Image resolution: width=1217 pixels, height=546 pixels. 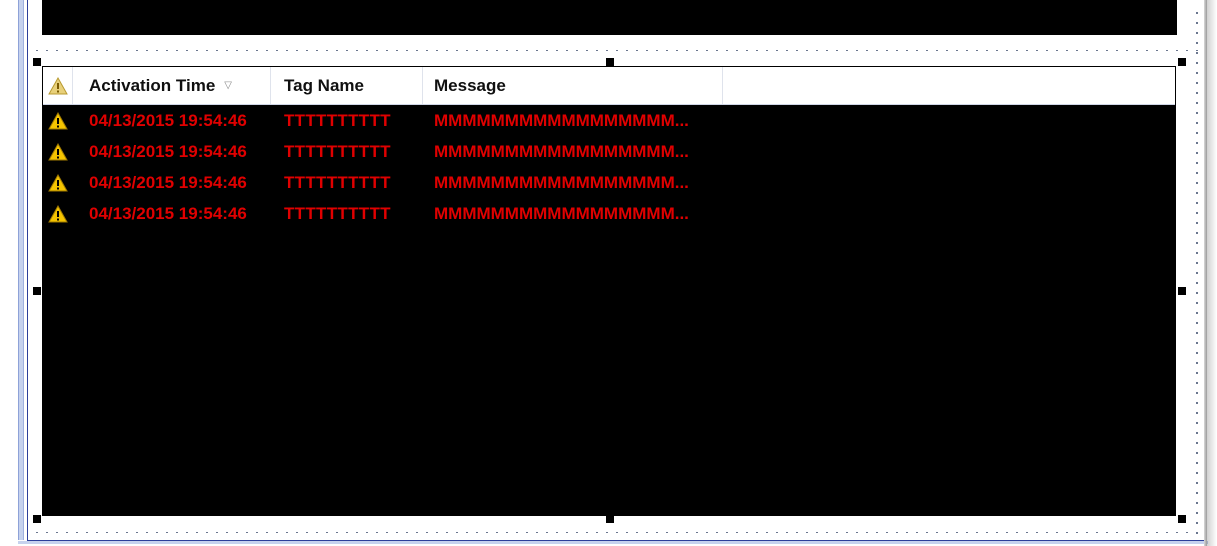 I want to click on resize-handle-top, so click(x=610, y=62).